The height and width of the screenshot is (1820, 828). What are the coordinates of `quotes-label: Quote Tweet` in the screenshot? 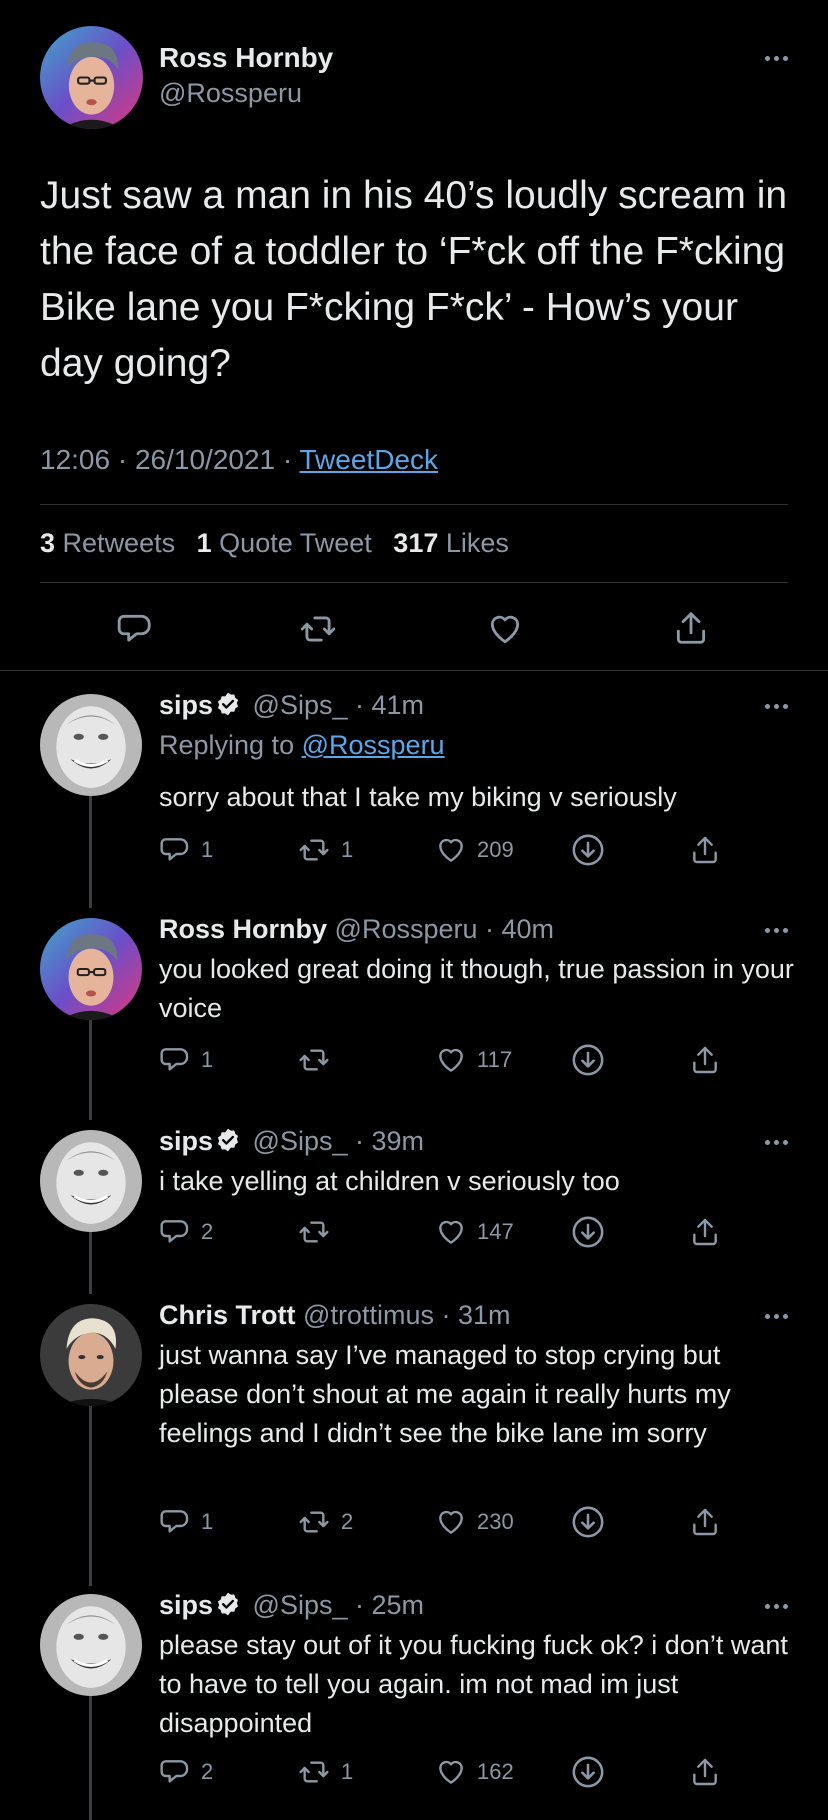 It's located at (295, 543).